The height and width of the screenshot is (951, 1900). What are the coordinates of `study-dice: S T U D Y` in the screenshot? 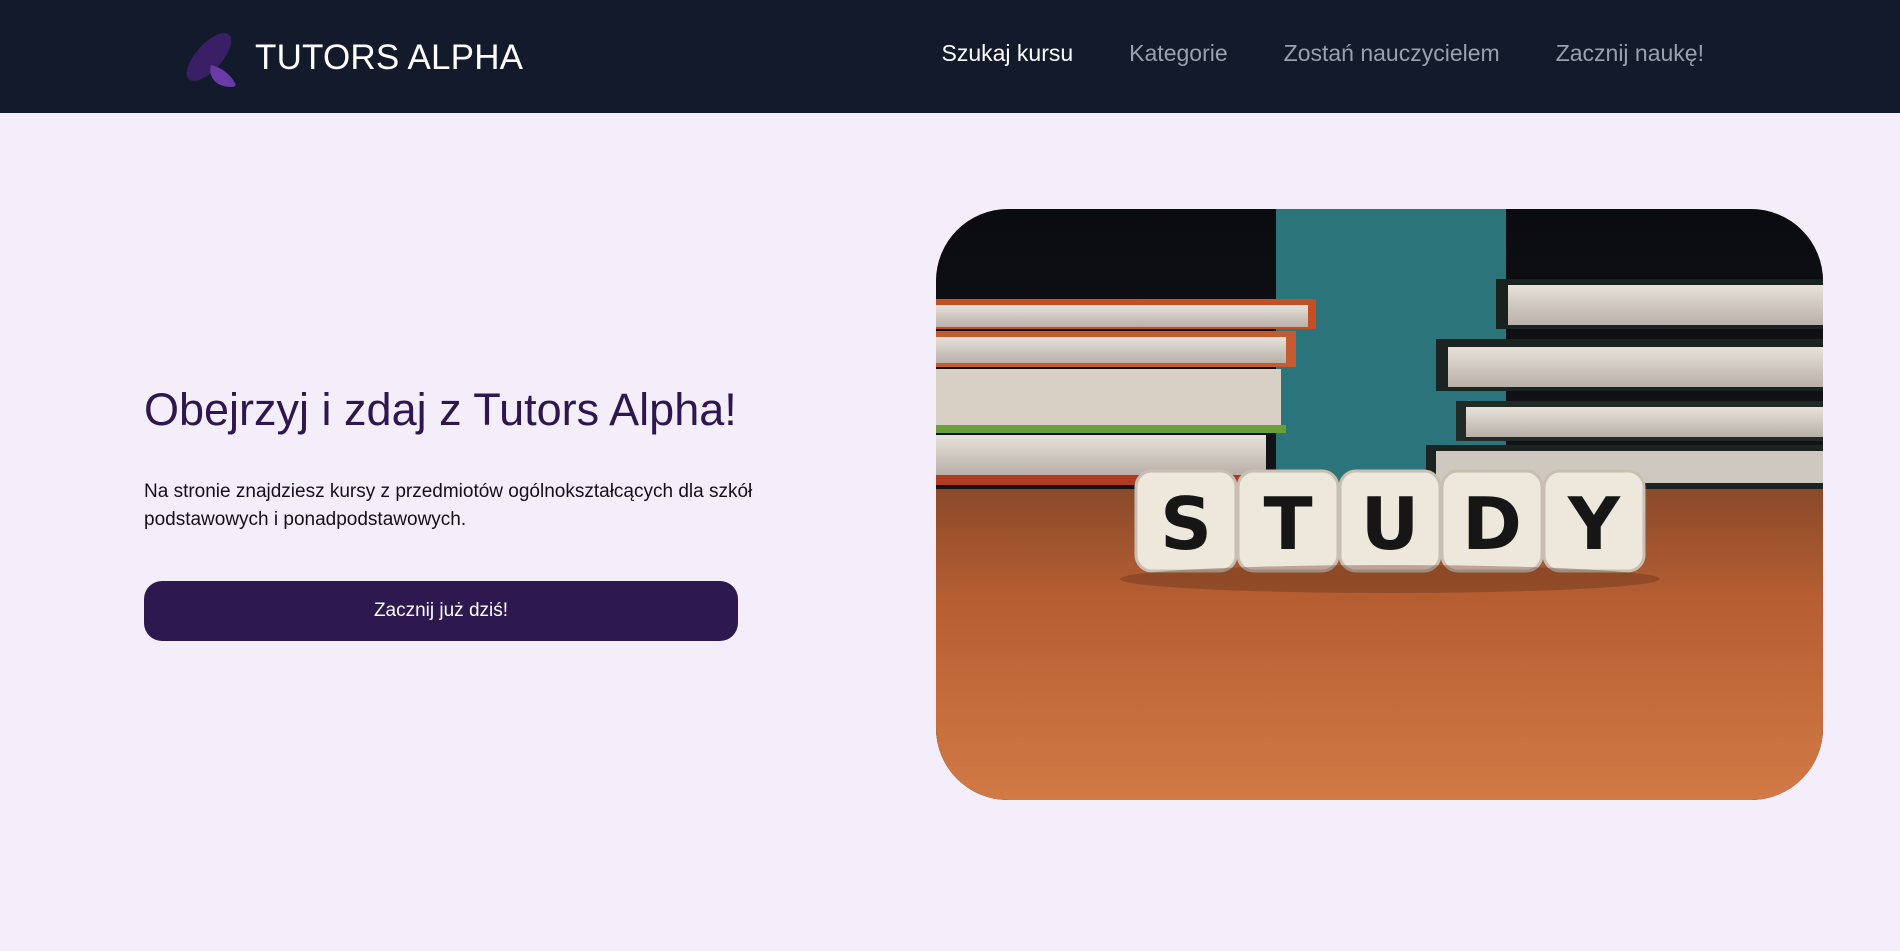 It's located at (1390, 521).